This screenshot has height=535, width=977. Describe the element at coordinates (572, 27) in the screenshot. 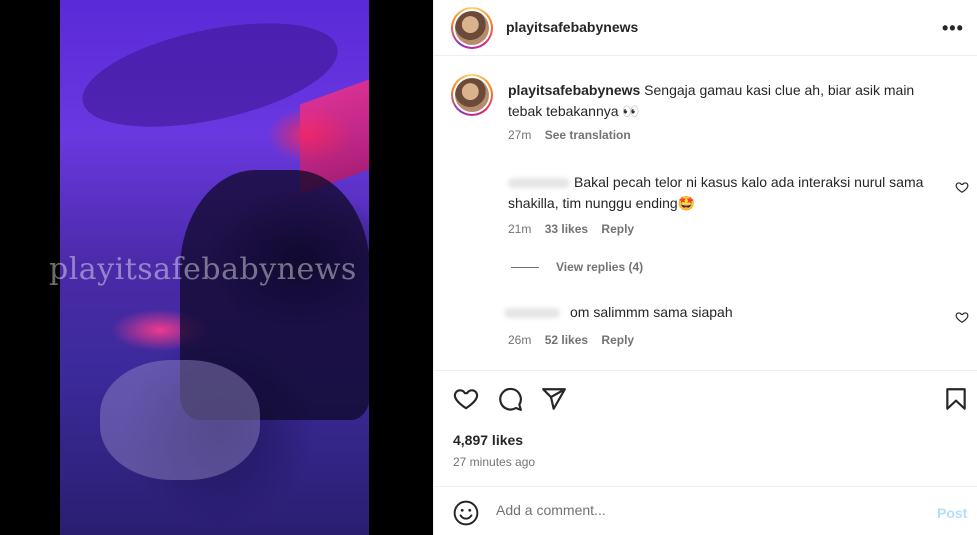

I see `author-username: playitsafebabynews` at that location.